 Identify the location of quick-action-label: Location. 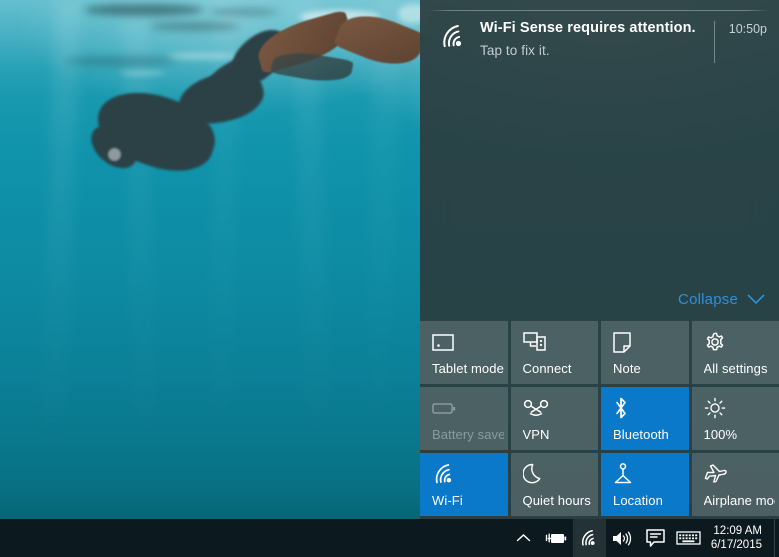
(638, 500).